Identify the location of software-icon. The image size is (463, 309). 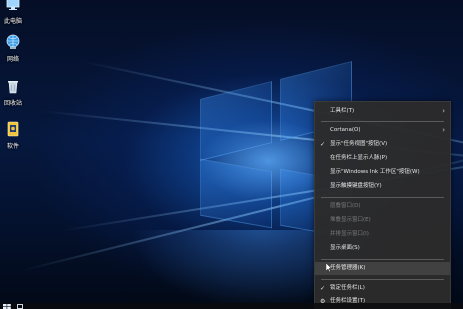
(13, 129).